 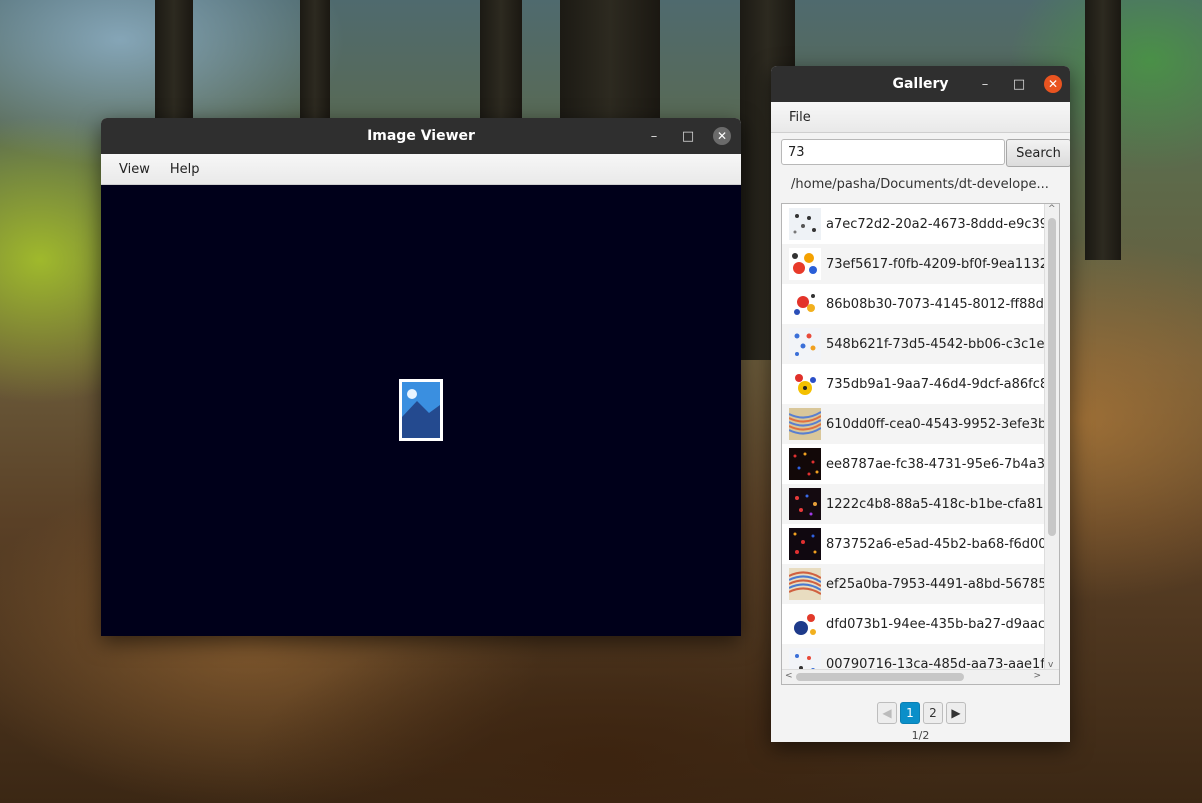 I want to click on window-title: Image Viewer, so click(x=421, y=136).